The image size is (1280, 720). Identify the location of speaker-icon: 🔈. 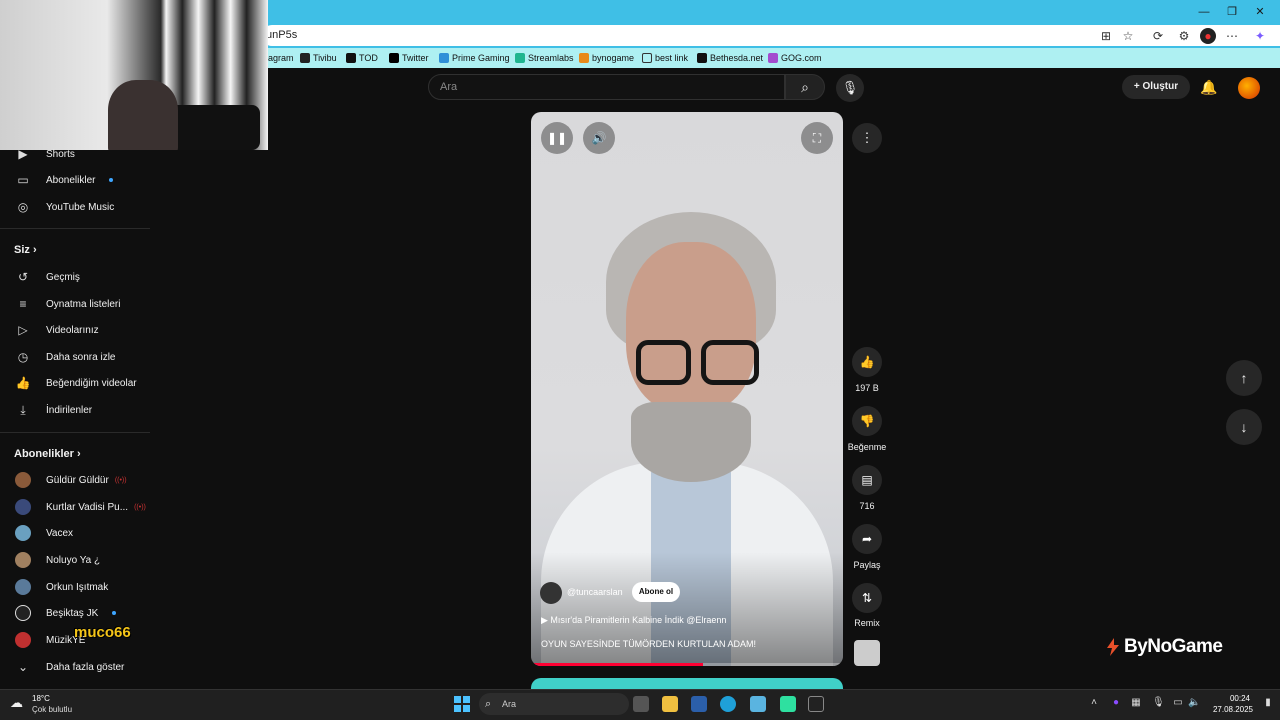
(1194, 703).